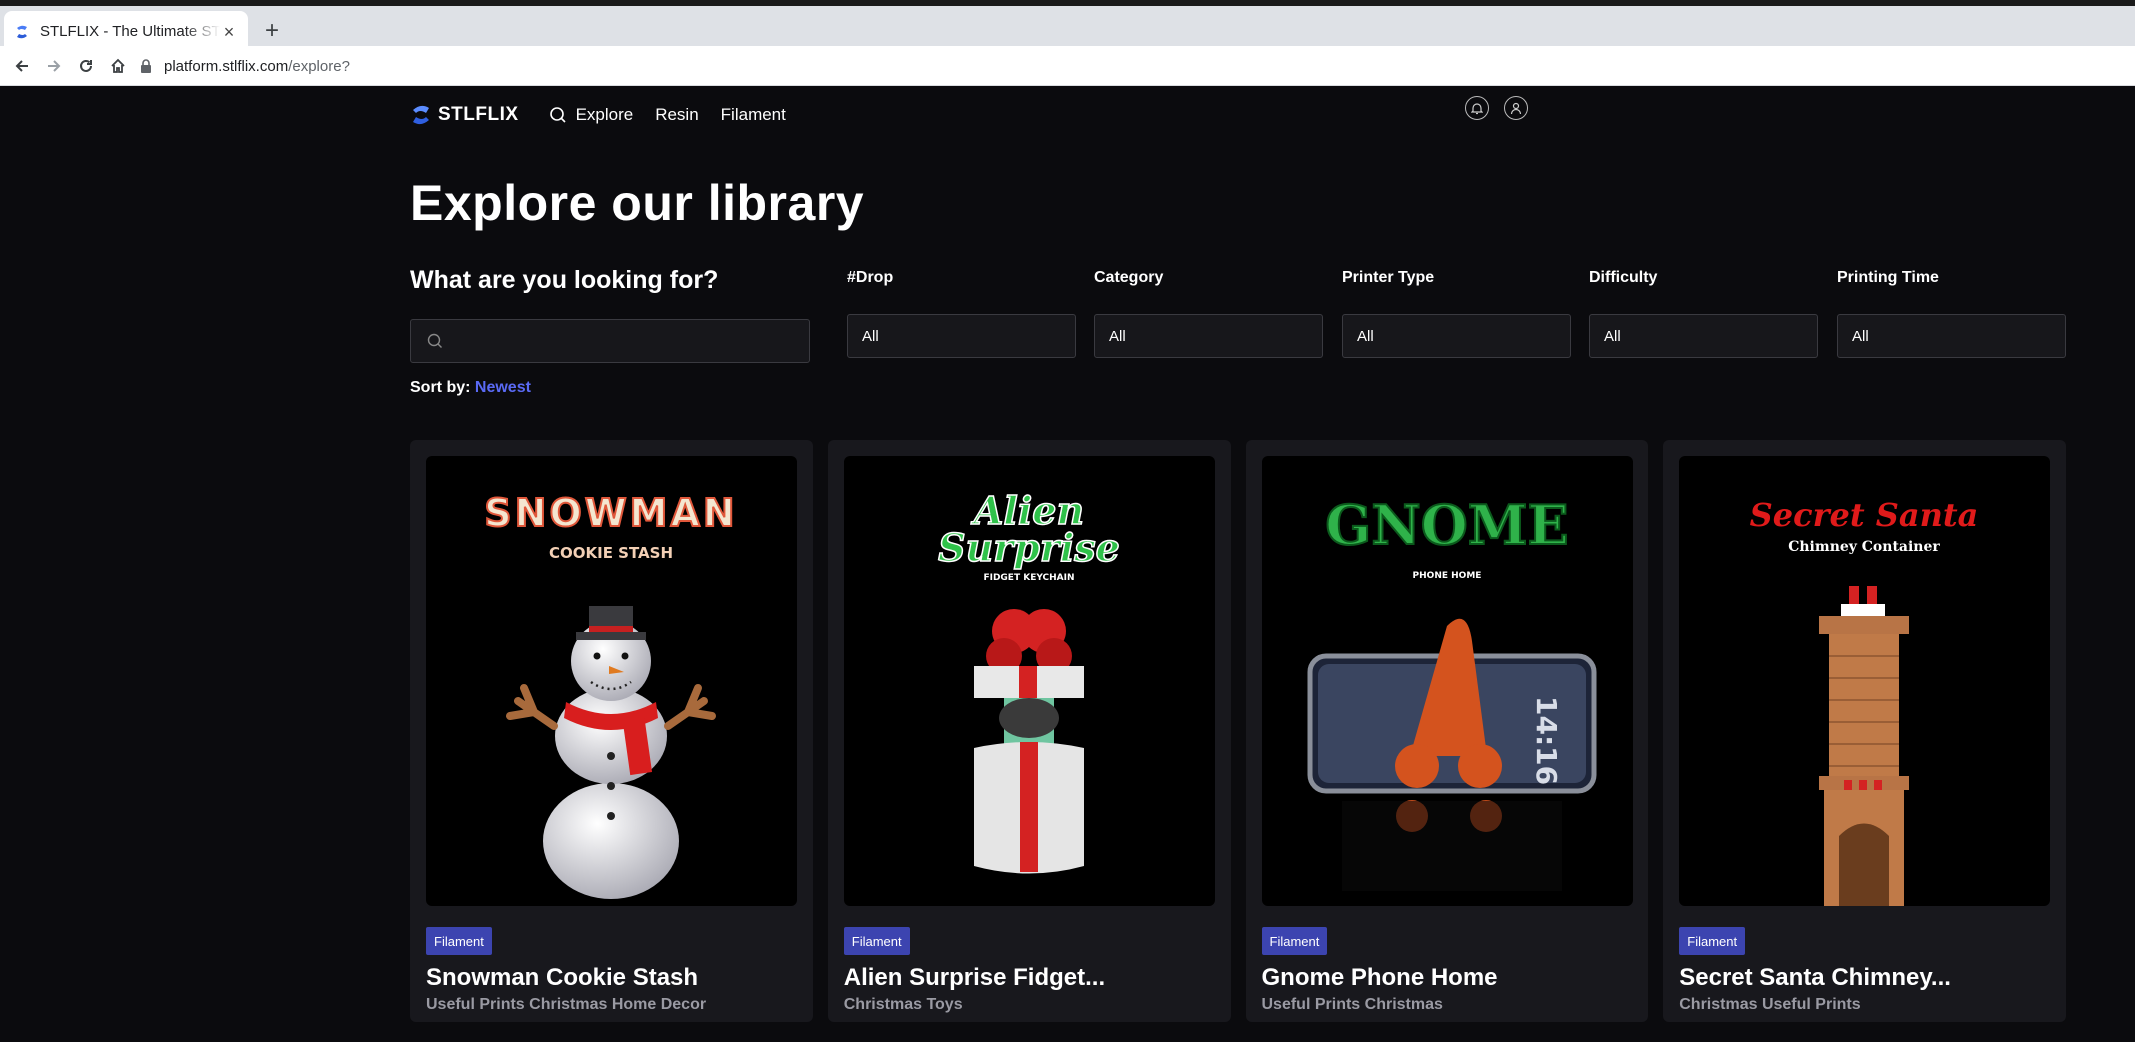  I want to click on tab-title: STLFLIX - The Ultimate STL, so click(130, 31).